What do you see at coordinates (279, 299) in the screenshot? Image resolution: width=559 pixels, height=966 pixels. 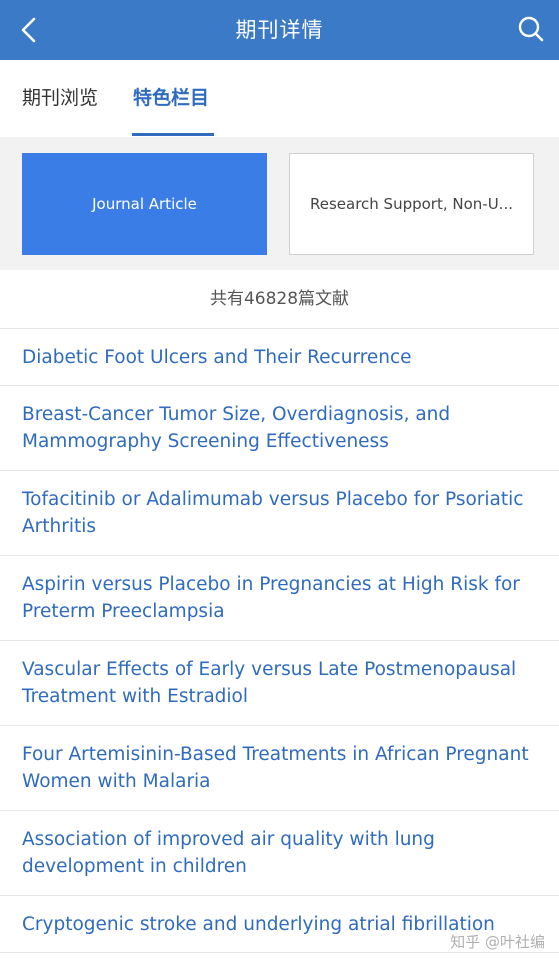 I see `article-count: 共有46828篇文献` at bounding box center [279, 299].